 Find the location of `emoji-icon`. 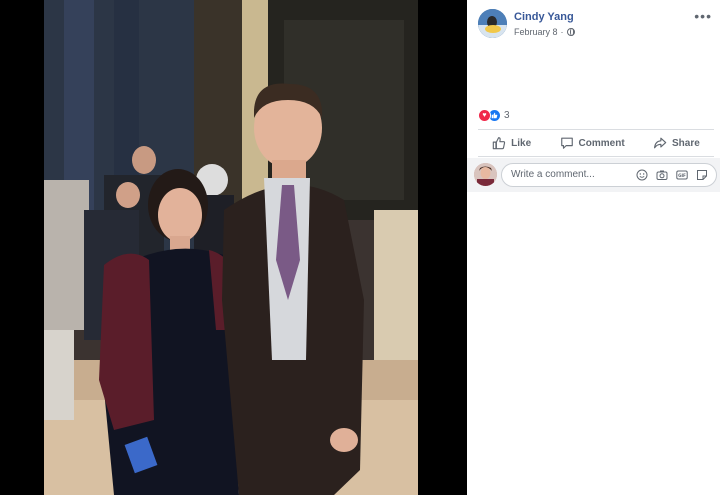

emoji-icon is located at coordinates (642, 175).